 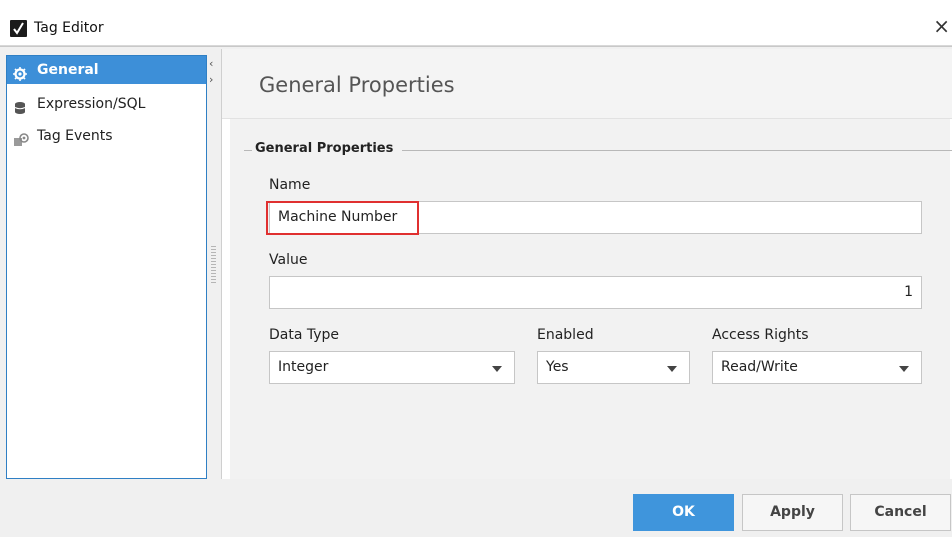 What do you see at coordinates (213, 265) in the screenshot?
I see `splitter-handle` at bounding box center [213, 265].